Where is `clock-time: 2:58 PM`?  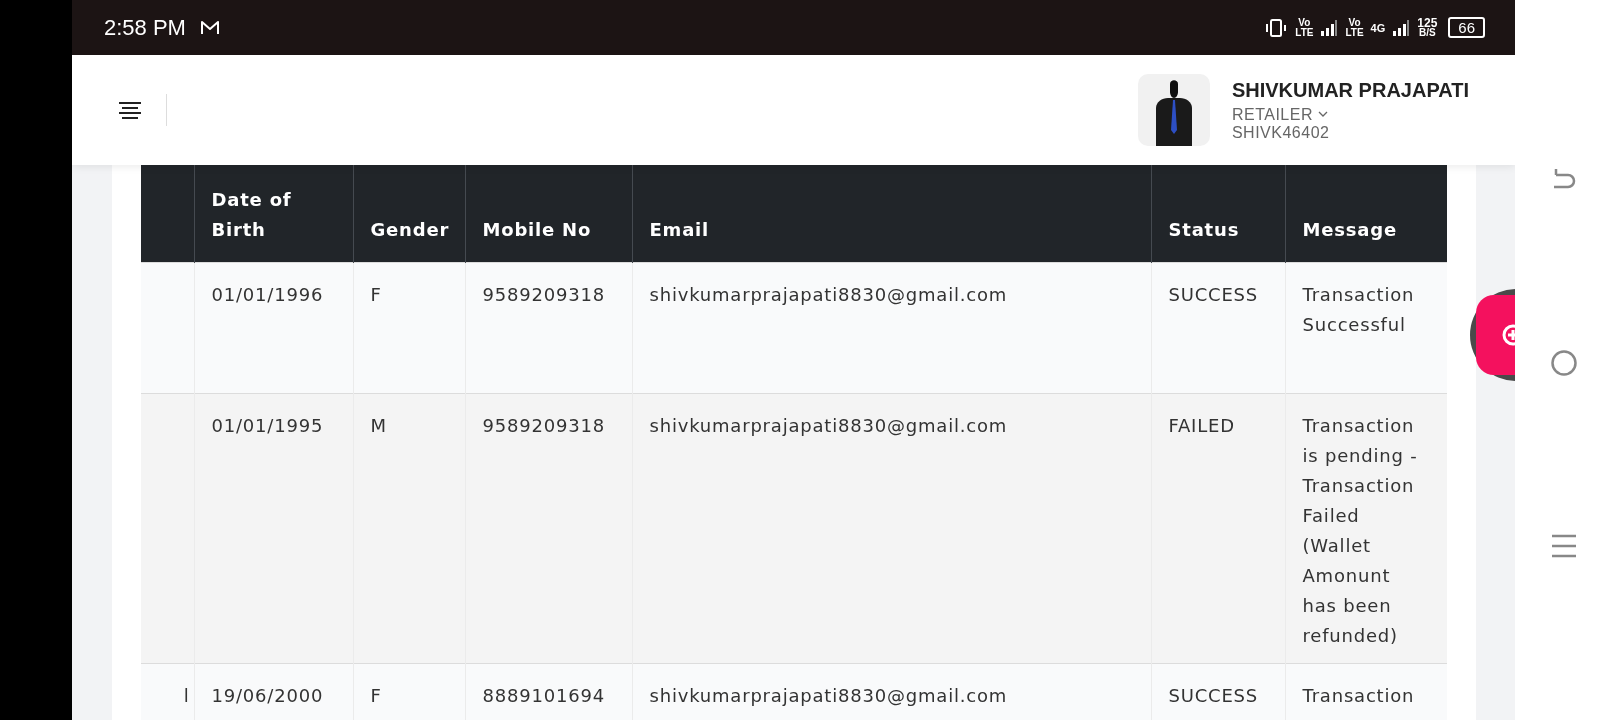
clock-time: 2:58 PM is located at coordinates (145, 27).